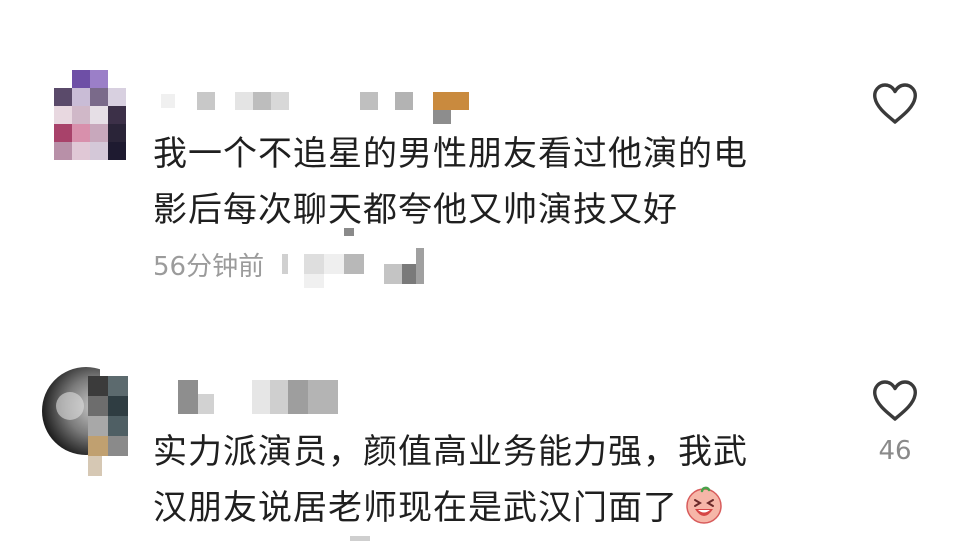 The height and width of the screenshot is (542, 960). Describe the element at coordinates (209, 267) in the screenshot. I see `comment-time: 56分钟前` at that location.